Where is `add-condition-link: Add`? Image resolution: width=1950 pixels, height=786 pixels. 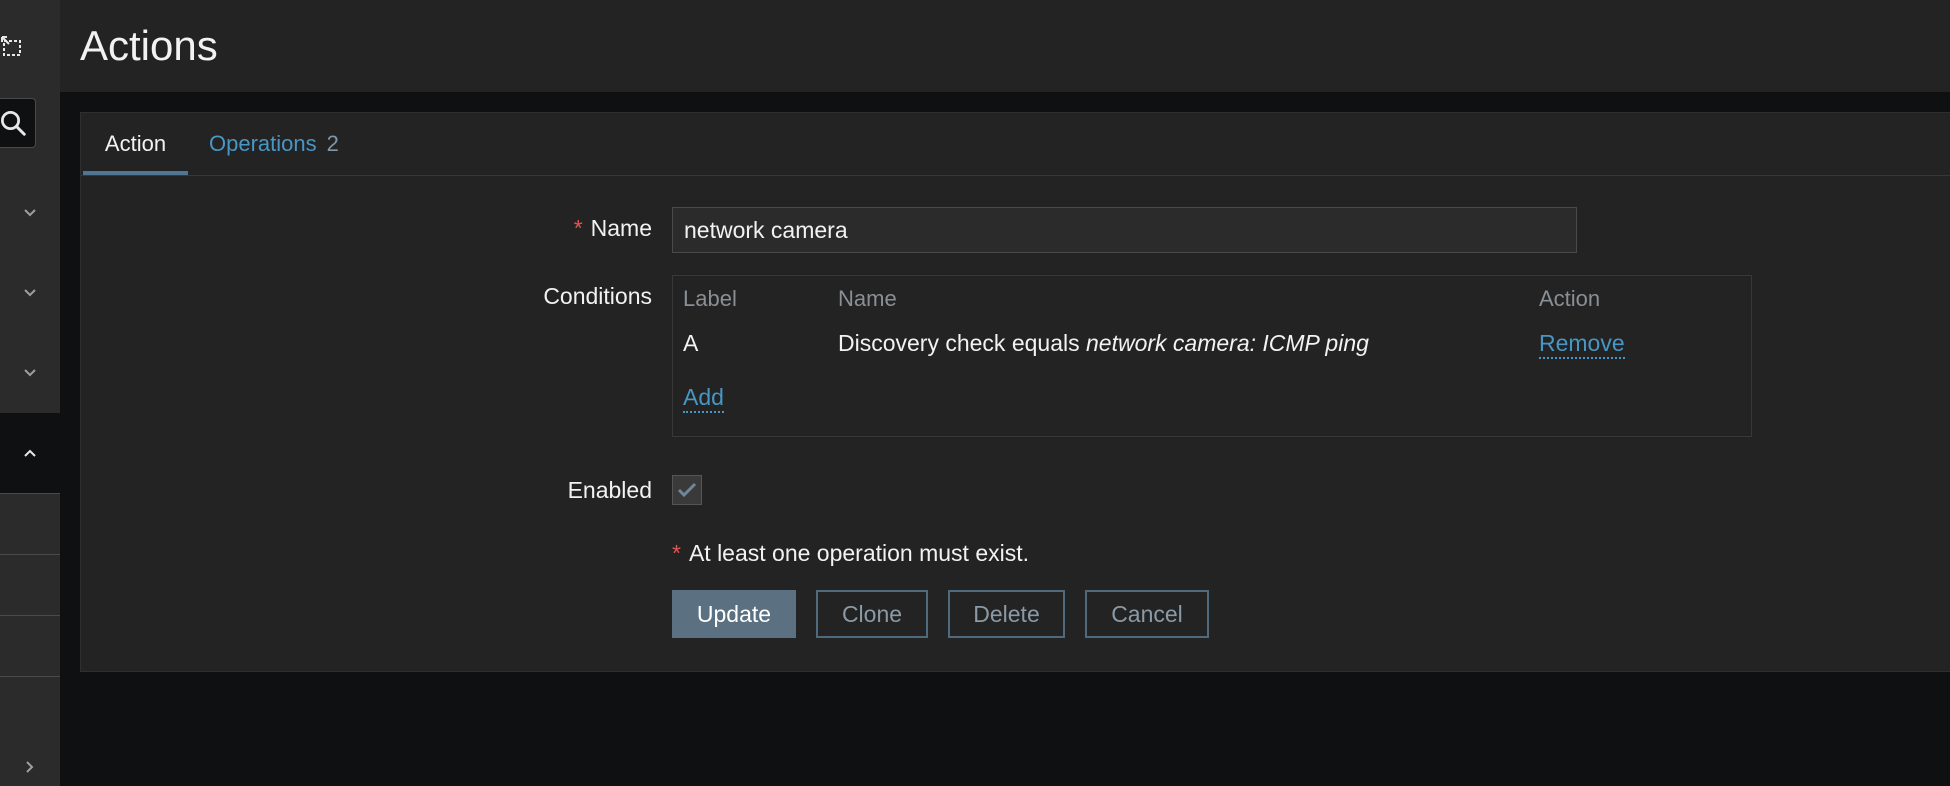
add-condition-link: Add is located at coordinates (703, 398).